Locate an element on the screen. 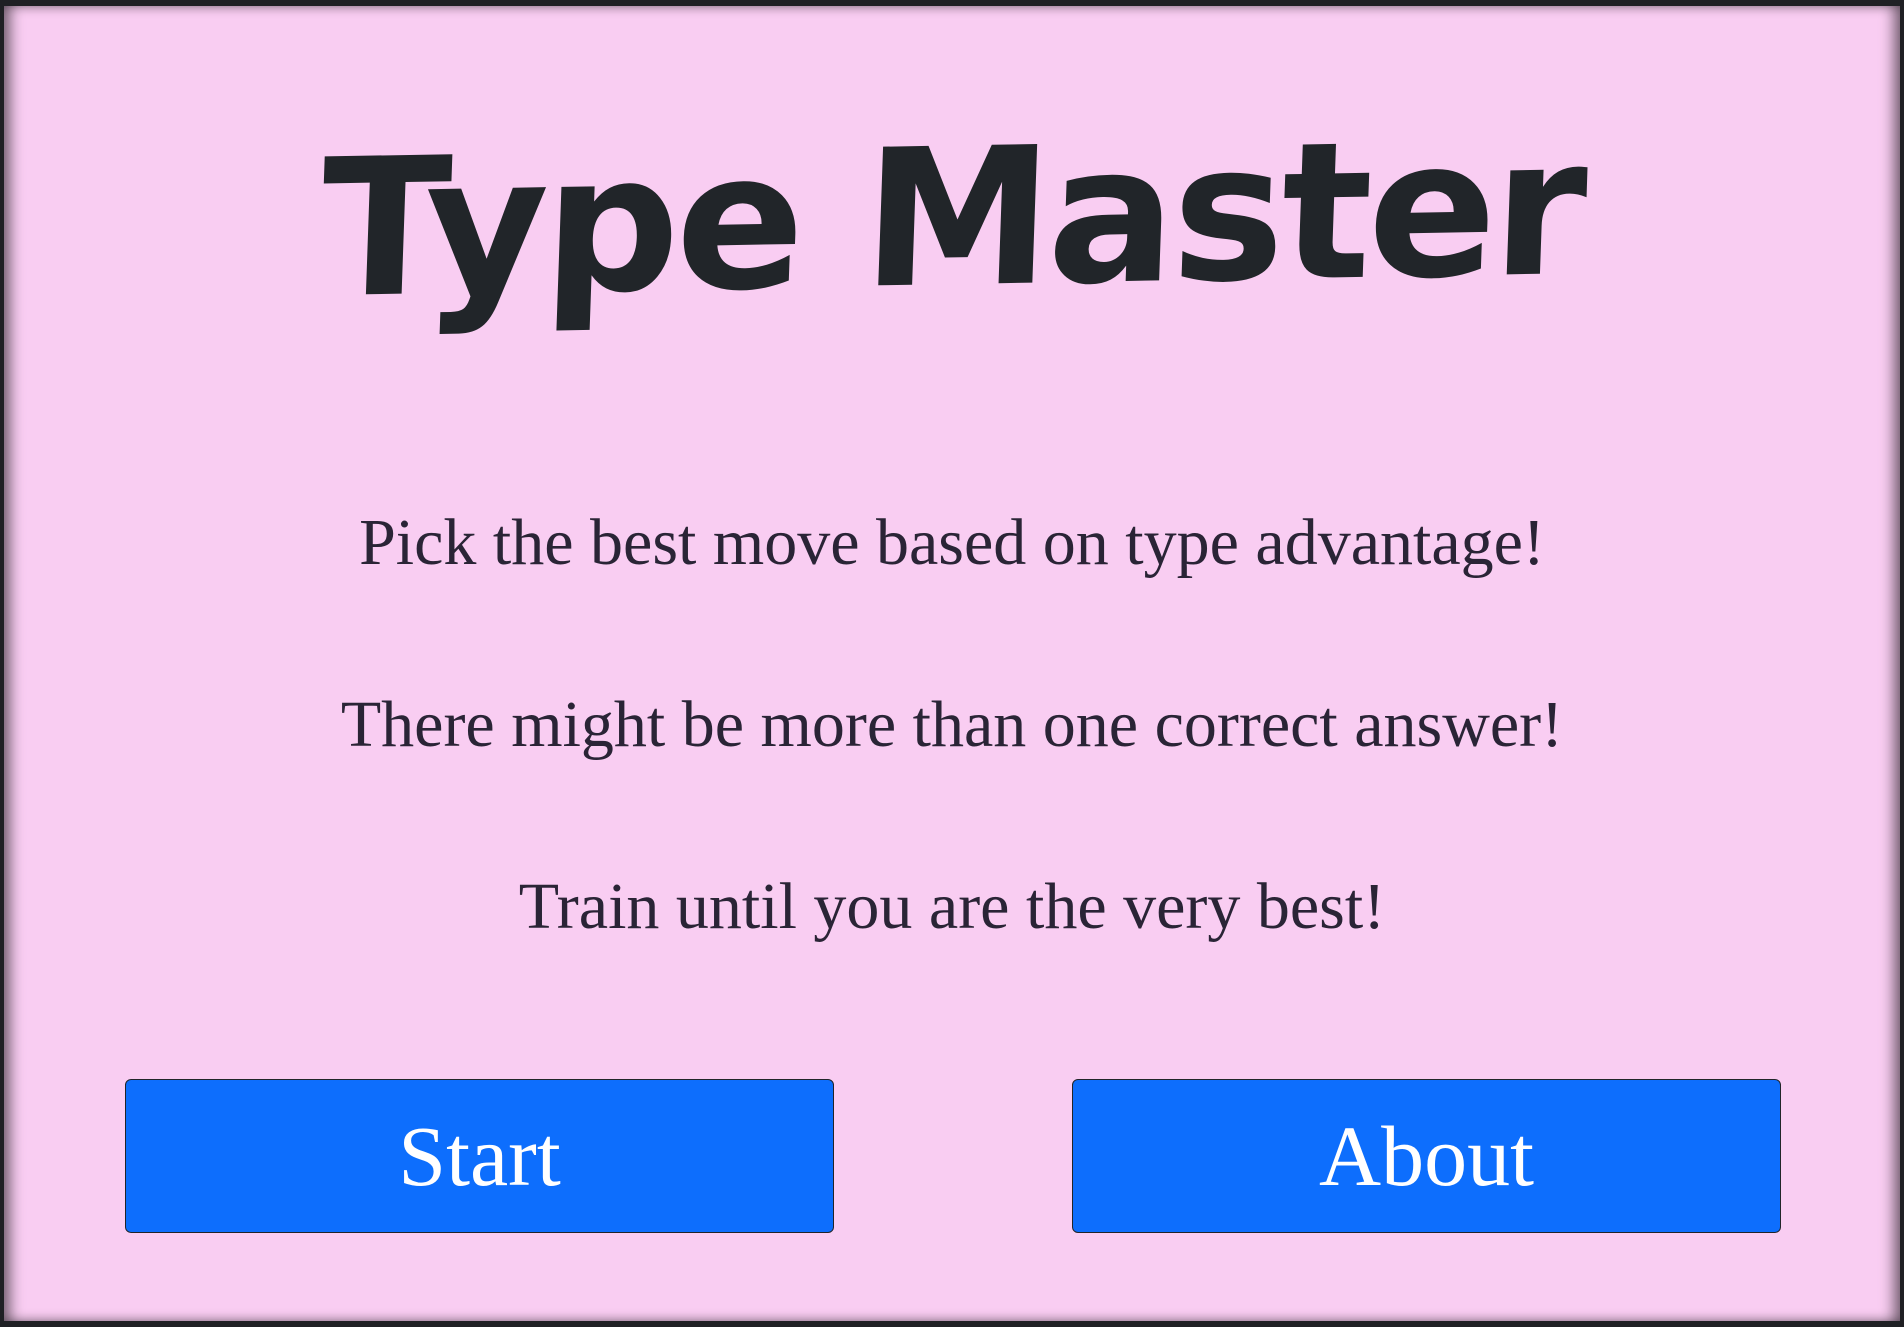  about-button: About is located at coordinates (1426, 1156).